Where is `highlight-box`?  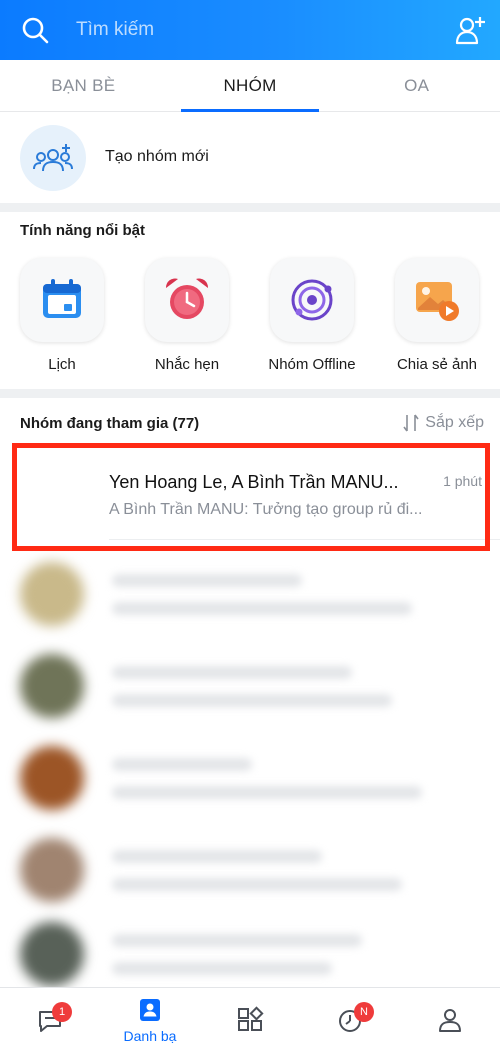
highlight-box is located at coordinates (251, 497).